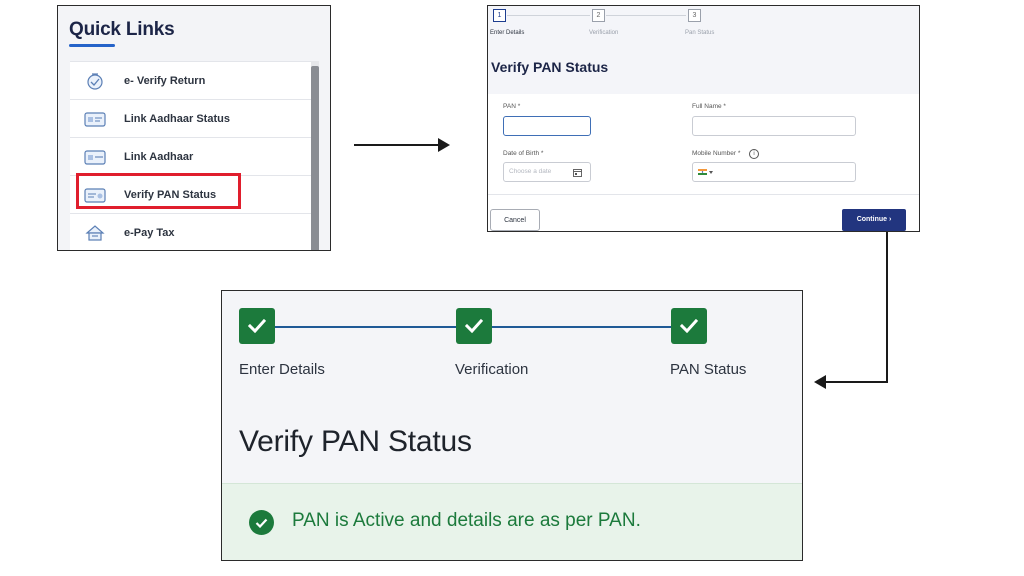 Image resolution: width=1024 pixels, height=576 pixels. What do you see at coordinates (177, 118) in the screenshot?
I see `quick-link-label: Link Aadhaar Status` at bounding box center [177, 118].